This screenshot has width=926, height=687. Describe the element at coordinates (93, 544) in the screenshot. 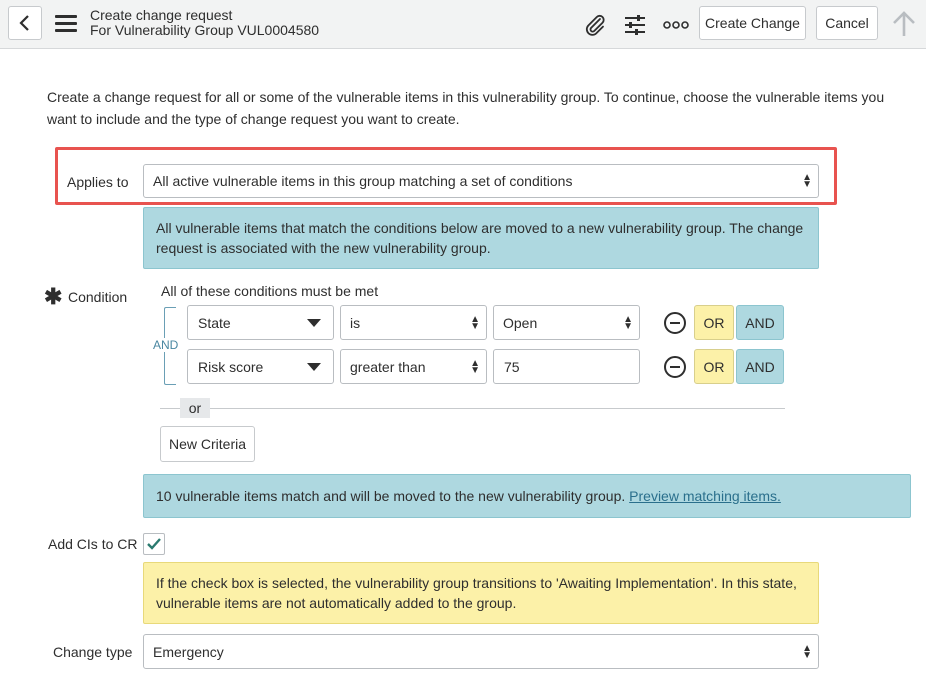

I see `add-cis-label: Add CIs to CR` at that location.